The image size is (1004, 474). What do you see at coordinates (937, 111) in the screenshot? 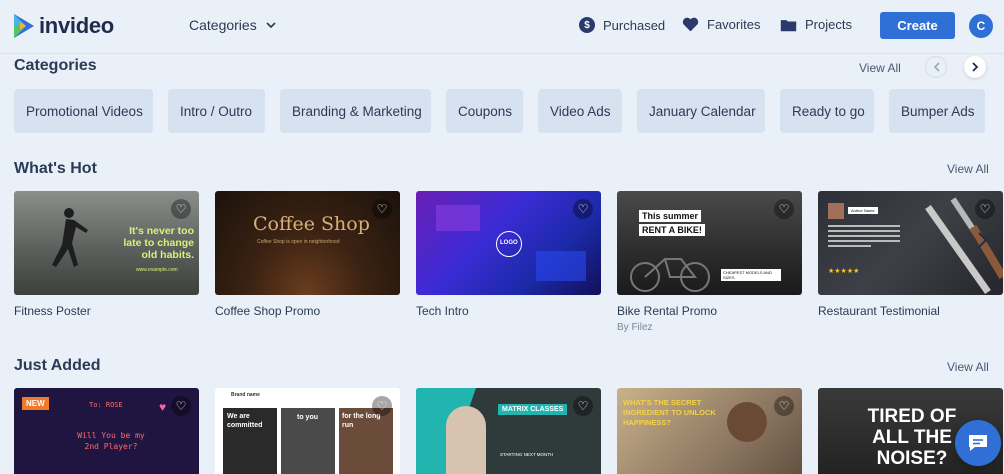
I see `category-chip: Bumper Ads` at bounding box center [937, 111].